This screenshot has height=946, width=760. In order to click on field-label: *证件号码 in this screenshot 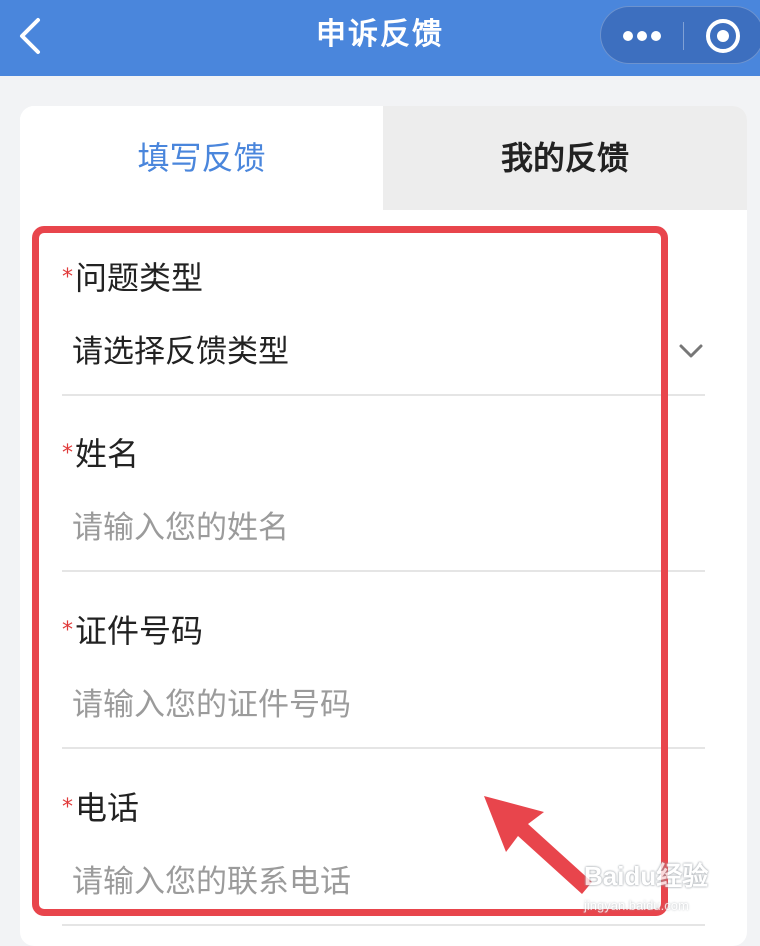, I will do `click(132, 631)`.